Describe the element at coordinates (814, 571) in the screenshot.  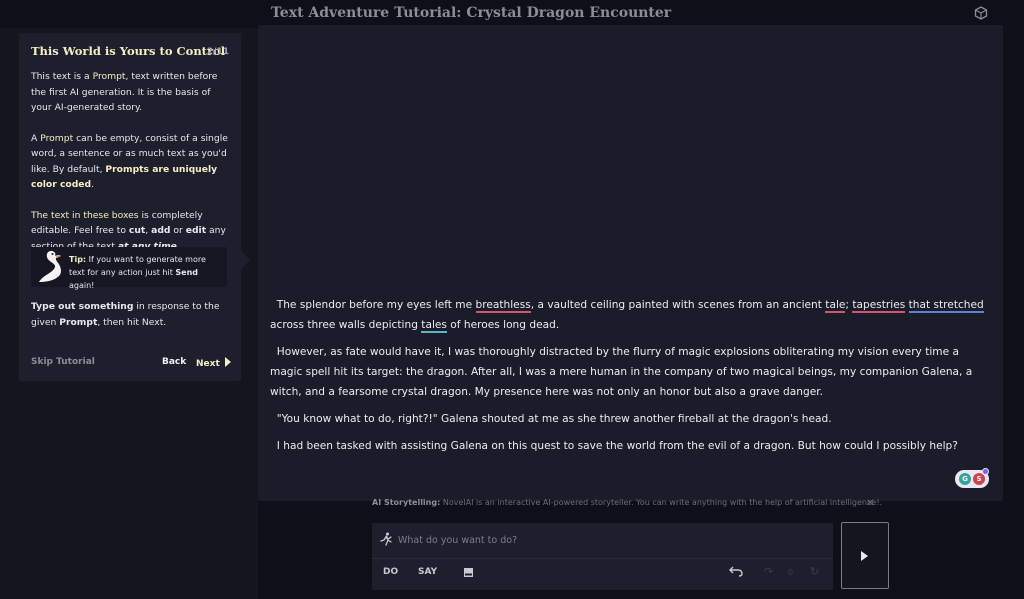
I see `retry-icon: ↻` at that location.